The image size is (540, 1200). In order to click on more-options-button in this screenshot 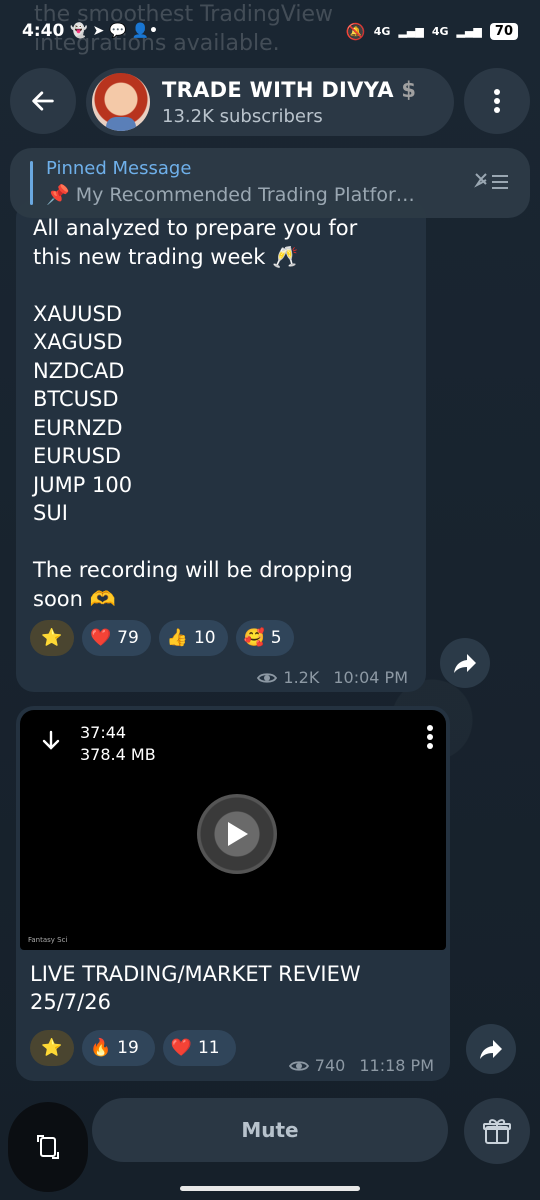, I will do `click(497, 101)`.